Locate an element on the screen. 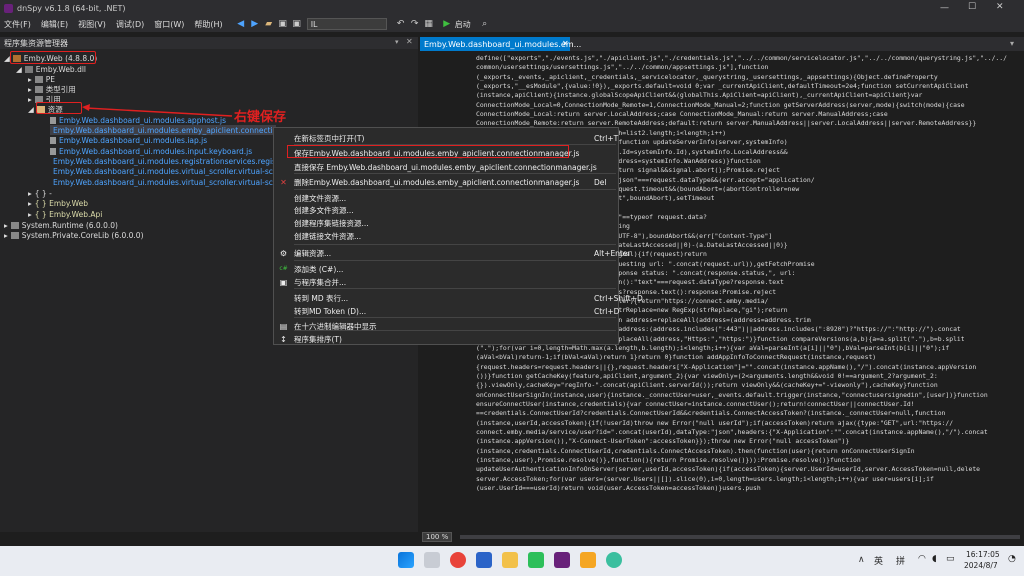 The image size is (1024, 576). tree-item-namespace: ▸ { } Emby.Web is located at coordinates (58, 203).